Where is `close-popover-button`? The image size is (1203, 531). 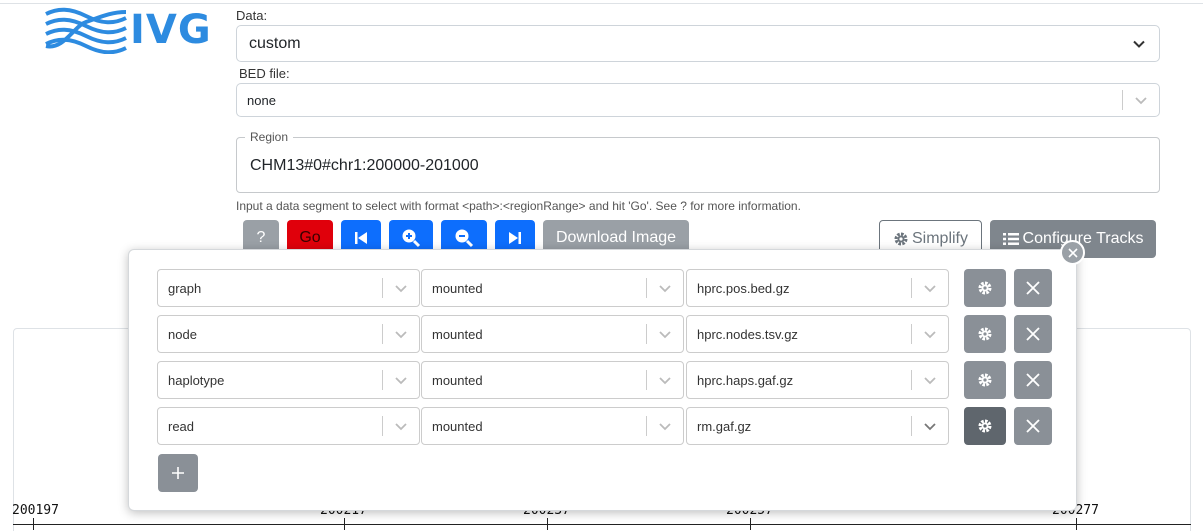
close-popover-button is located at coordinates (1072, 252).